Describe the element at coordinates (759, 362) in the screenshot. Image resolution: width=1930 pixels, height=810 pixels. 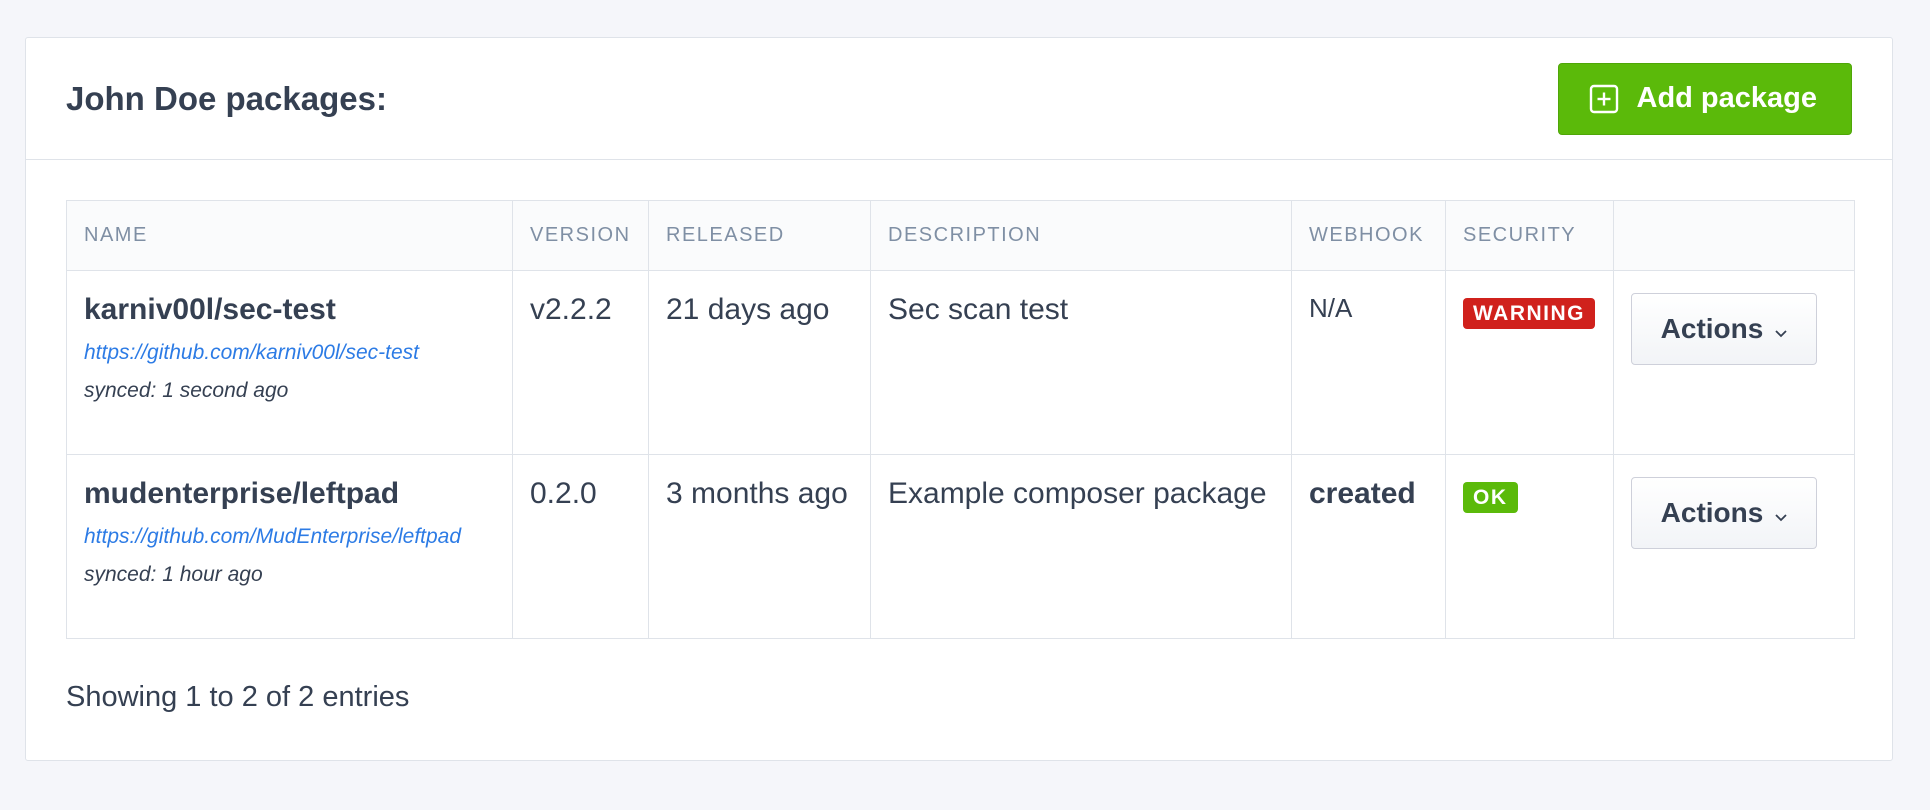
I see `released-cell: 21 days ago` at that location.